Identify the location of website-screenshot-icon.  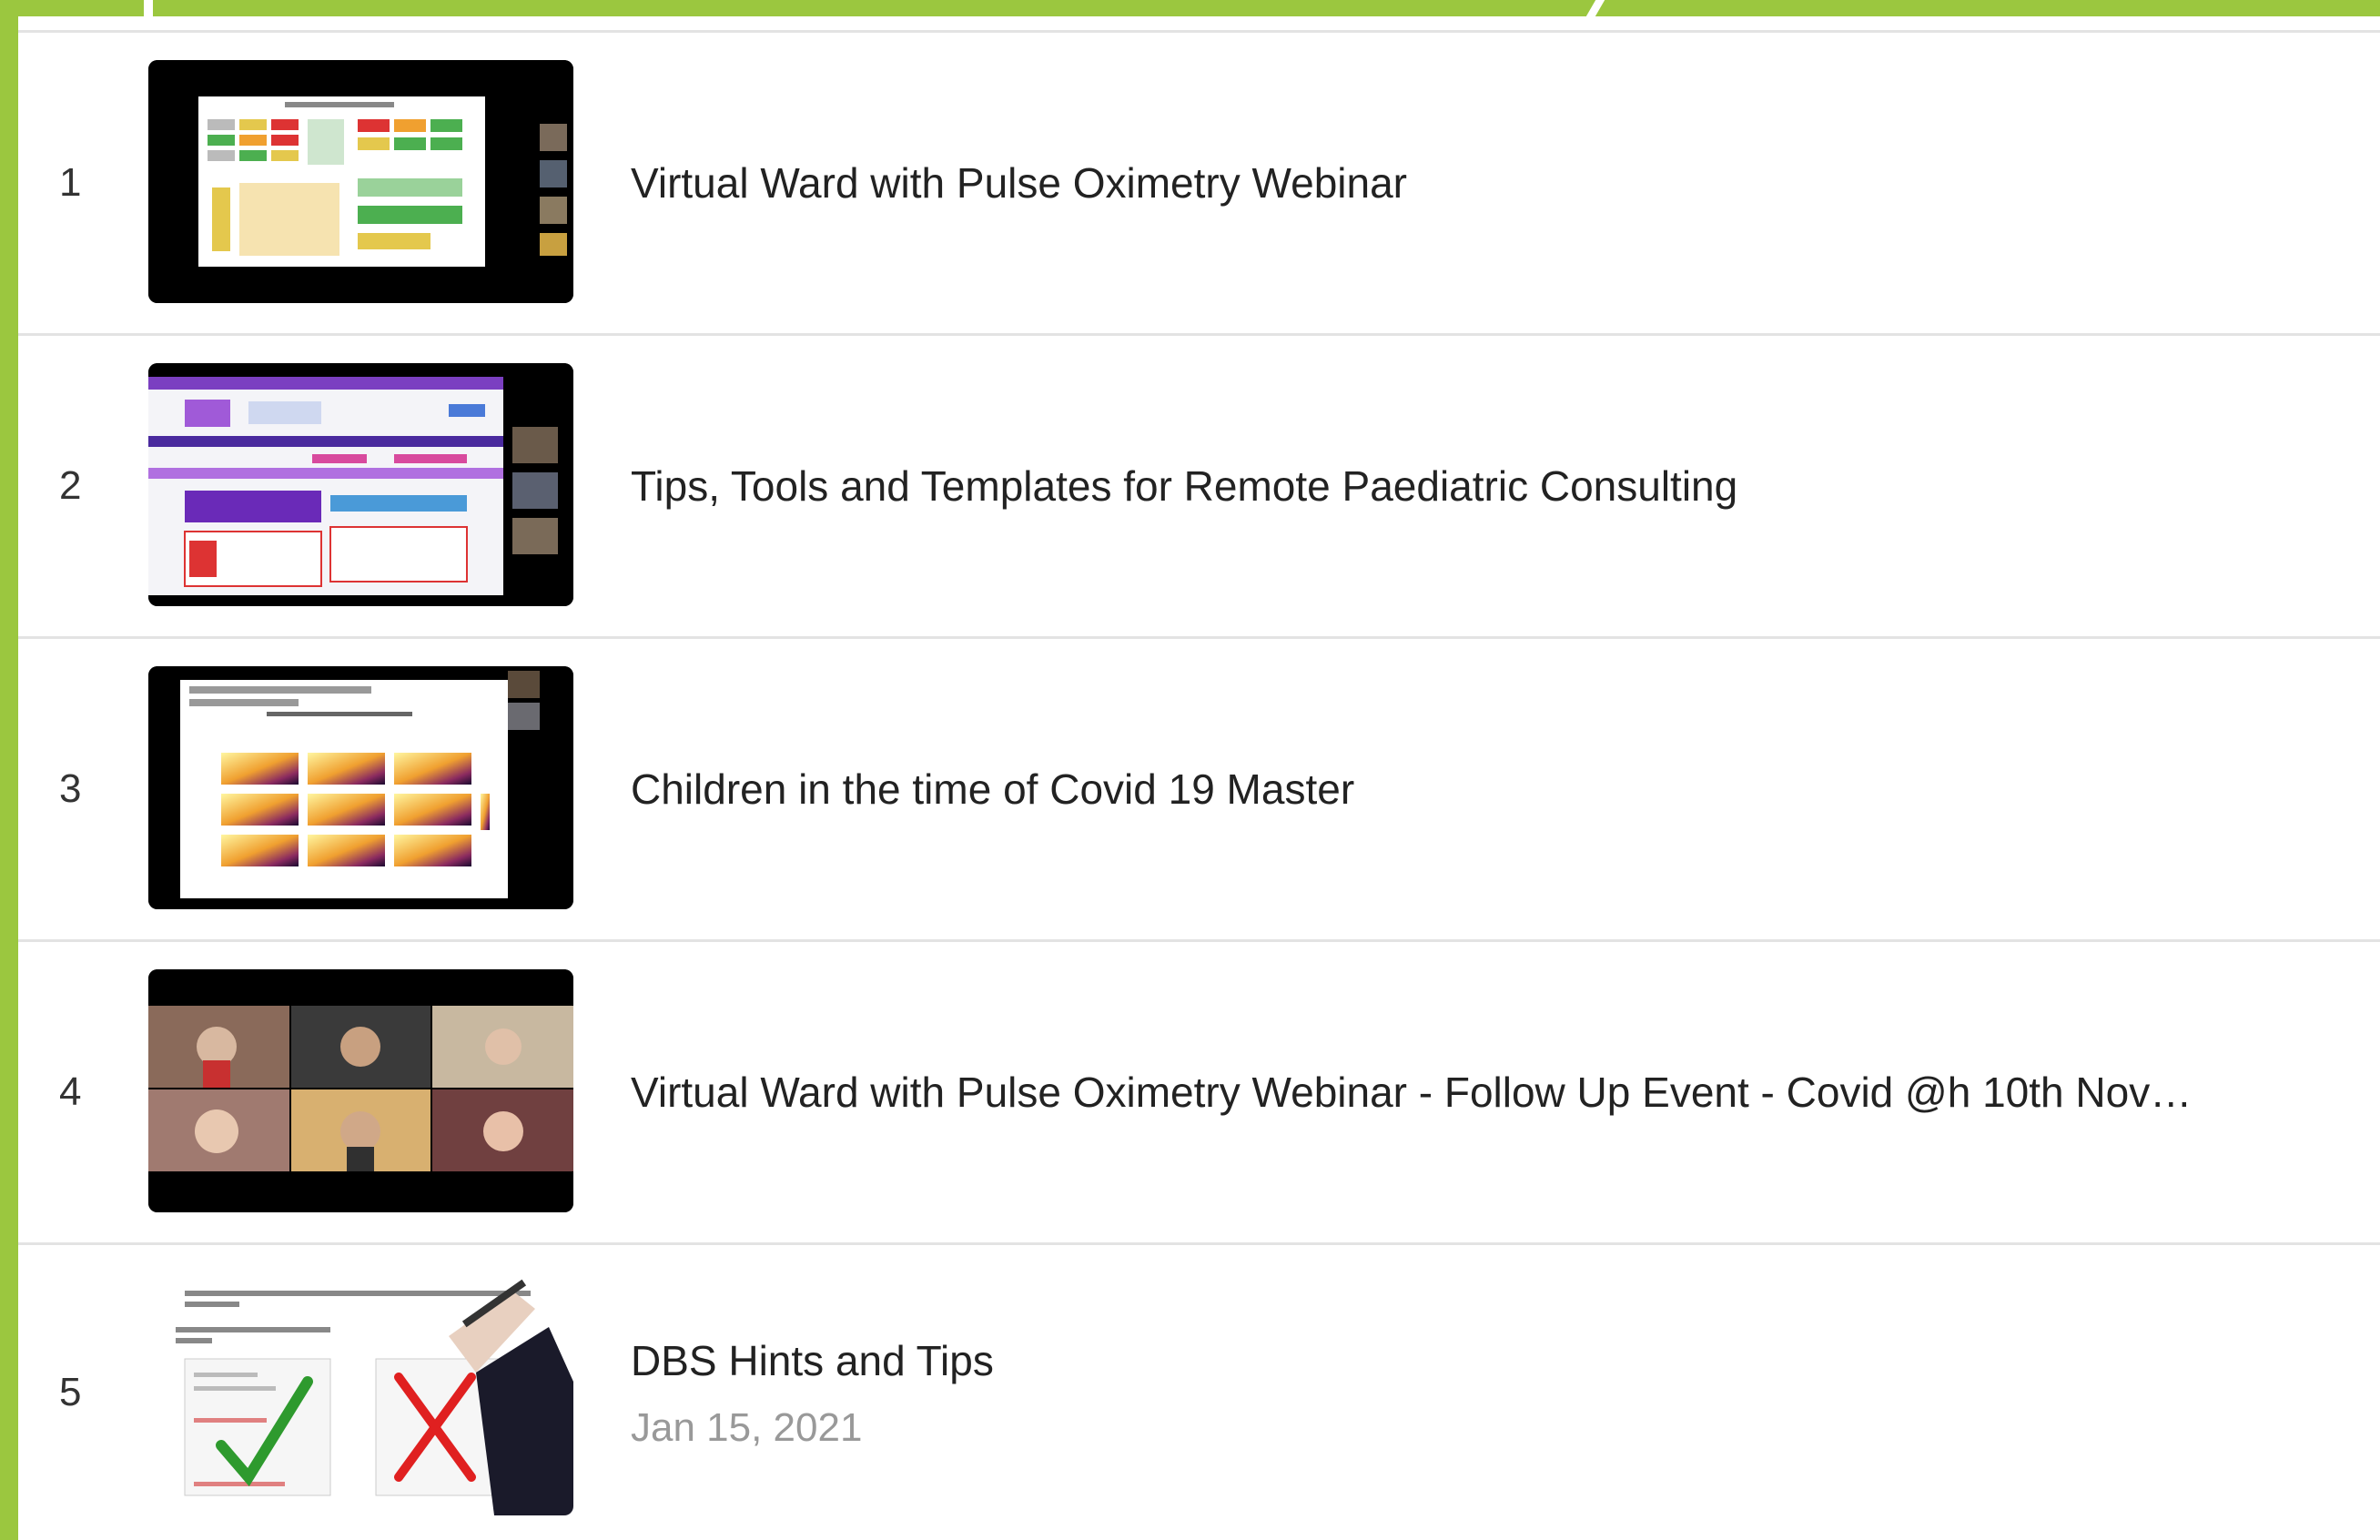
(361, 485).